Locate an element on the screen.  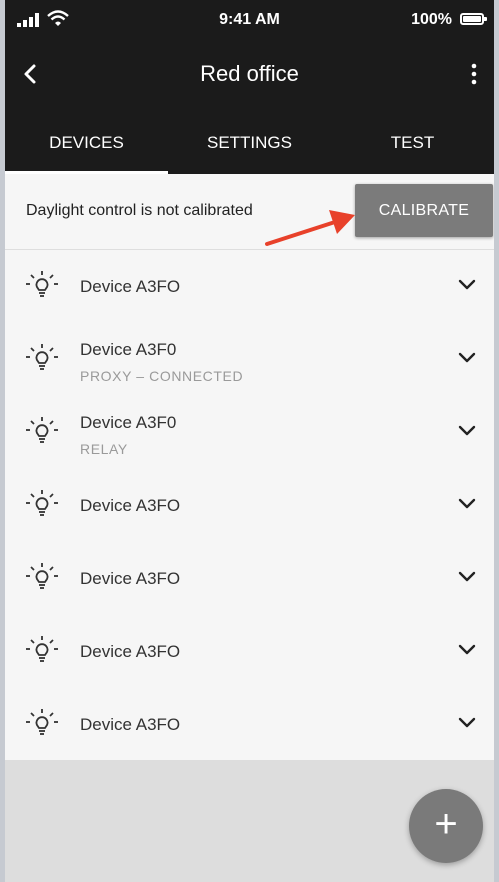
device-status: PROXY – CONNECTED is located at coordinates (162, 376).